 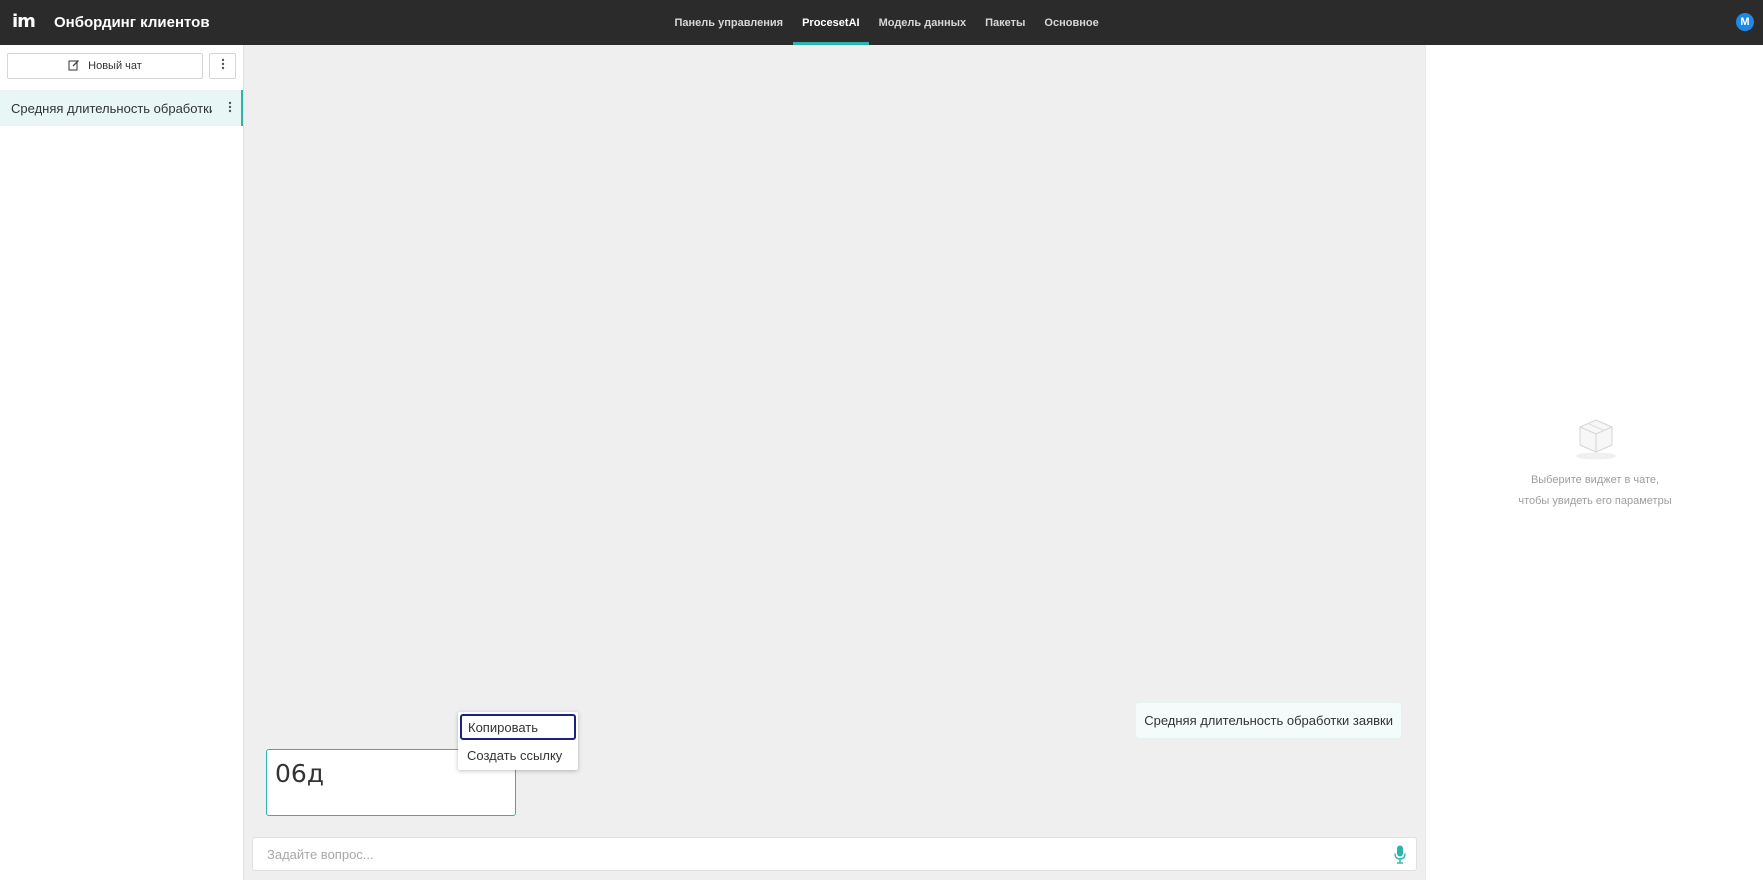 I want to click on app-logo: im, so click(x=24, y=21).